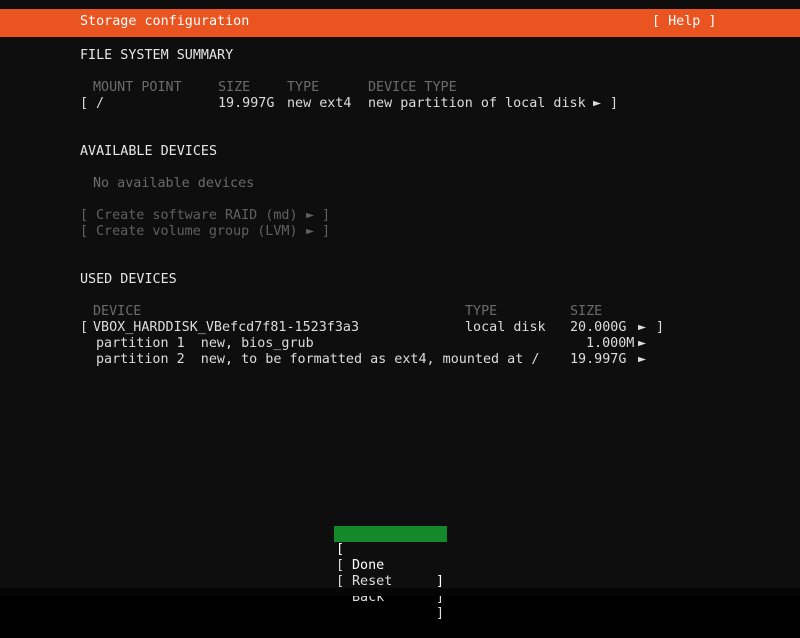  What do you see at coordinates (246, 103) in the screenshot?
I see `fs-size-value: 19.997G` at bounding box center [246, 103].